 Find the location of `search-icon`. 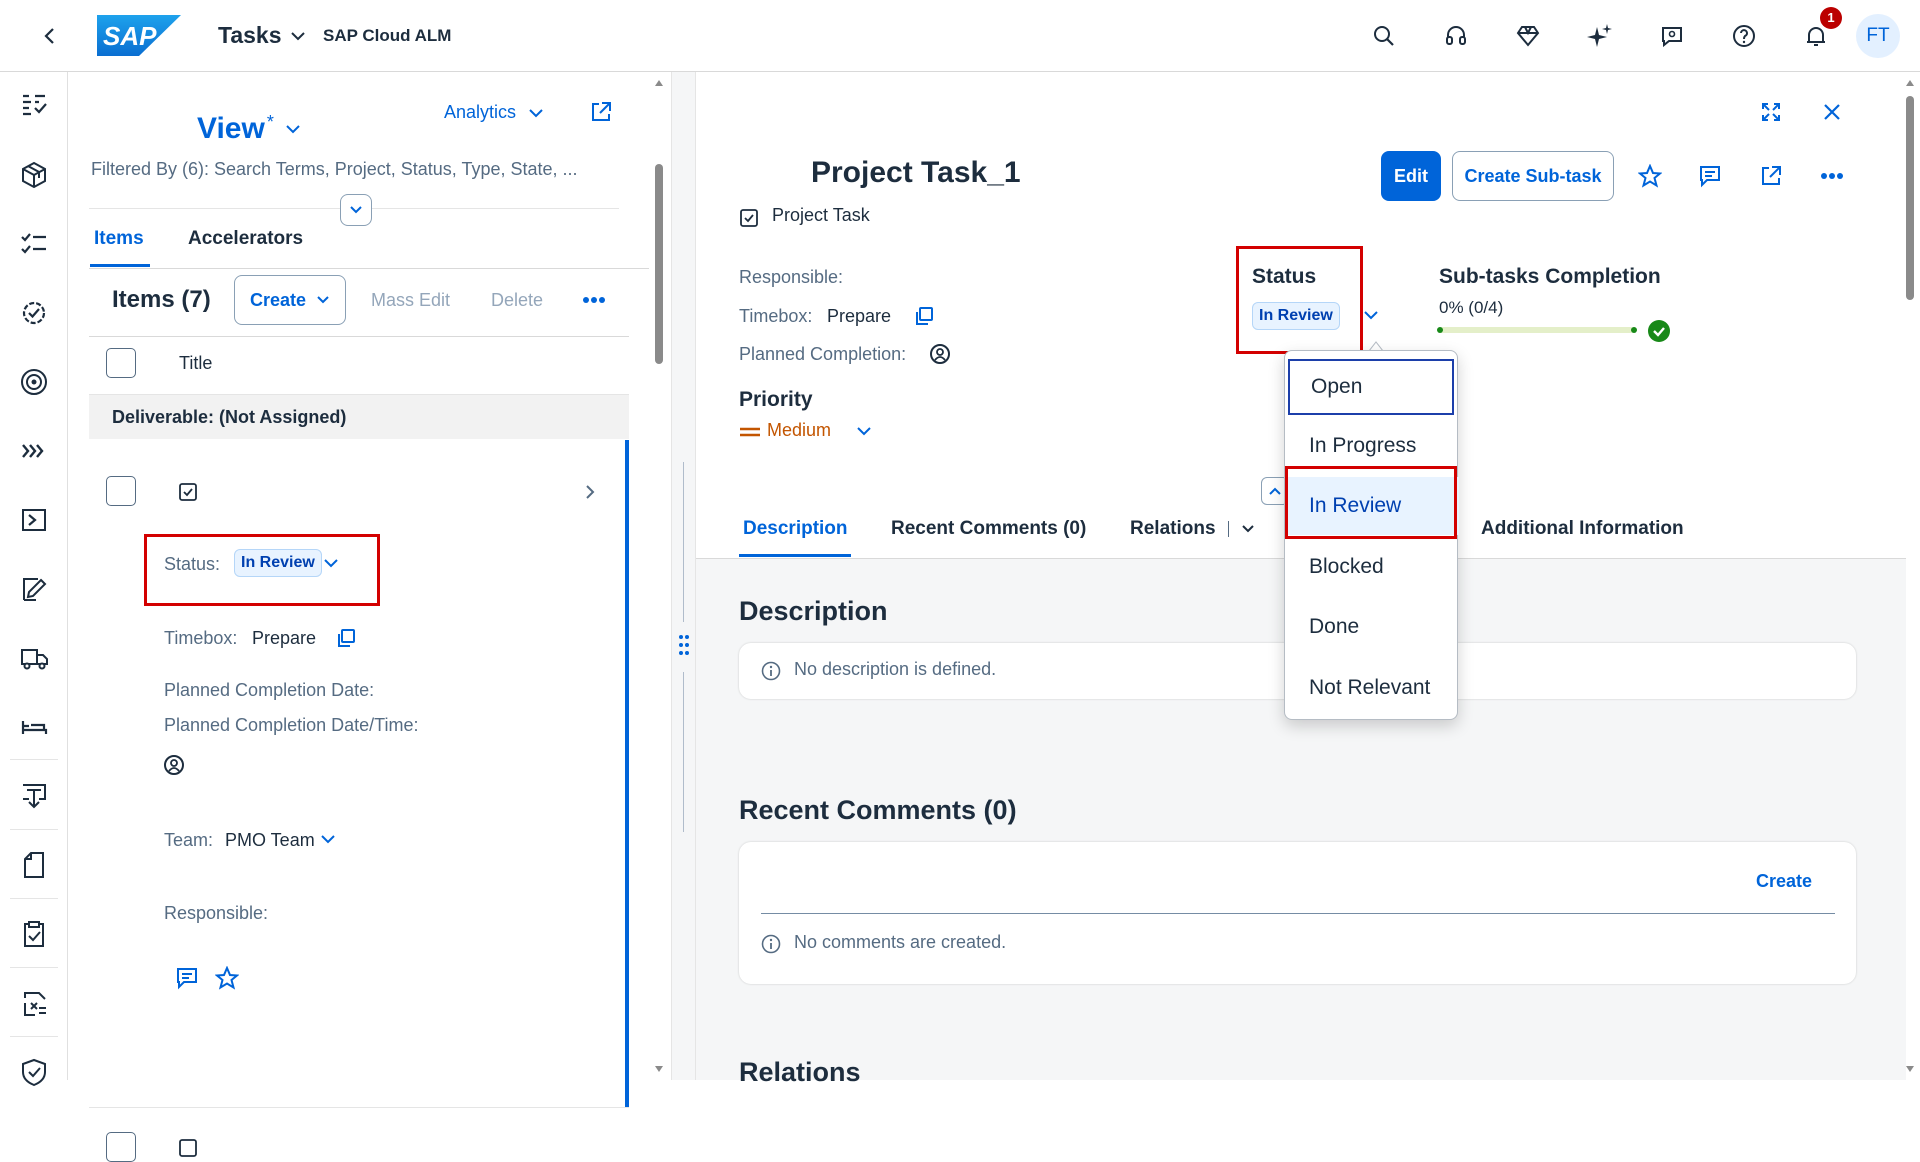

search-icon is located at coordinates (1384, 36).